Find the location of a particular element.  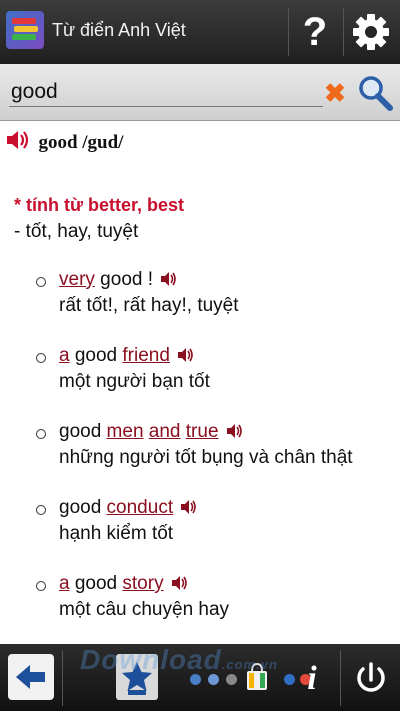

watermark: Download.com.vn is located at coordinates (179, 659).